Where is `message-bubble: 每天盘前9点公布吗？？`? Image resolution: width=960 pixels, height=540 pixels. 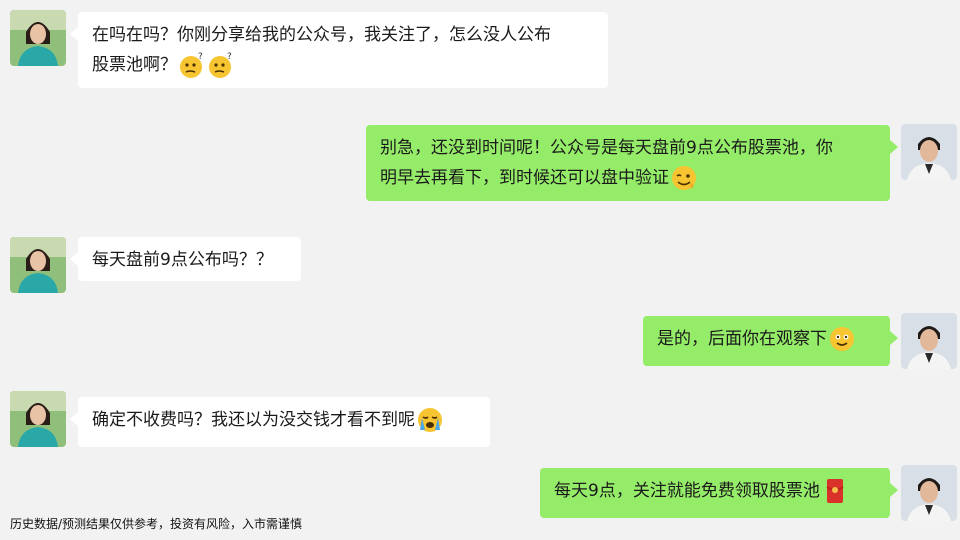
message-bubble: 每天盘前9点公布吗？？ is located at coordinates (185, 259).